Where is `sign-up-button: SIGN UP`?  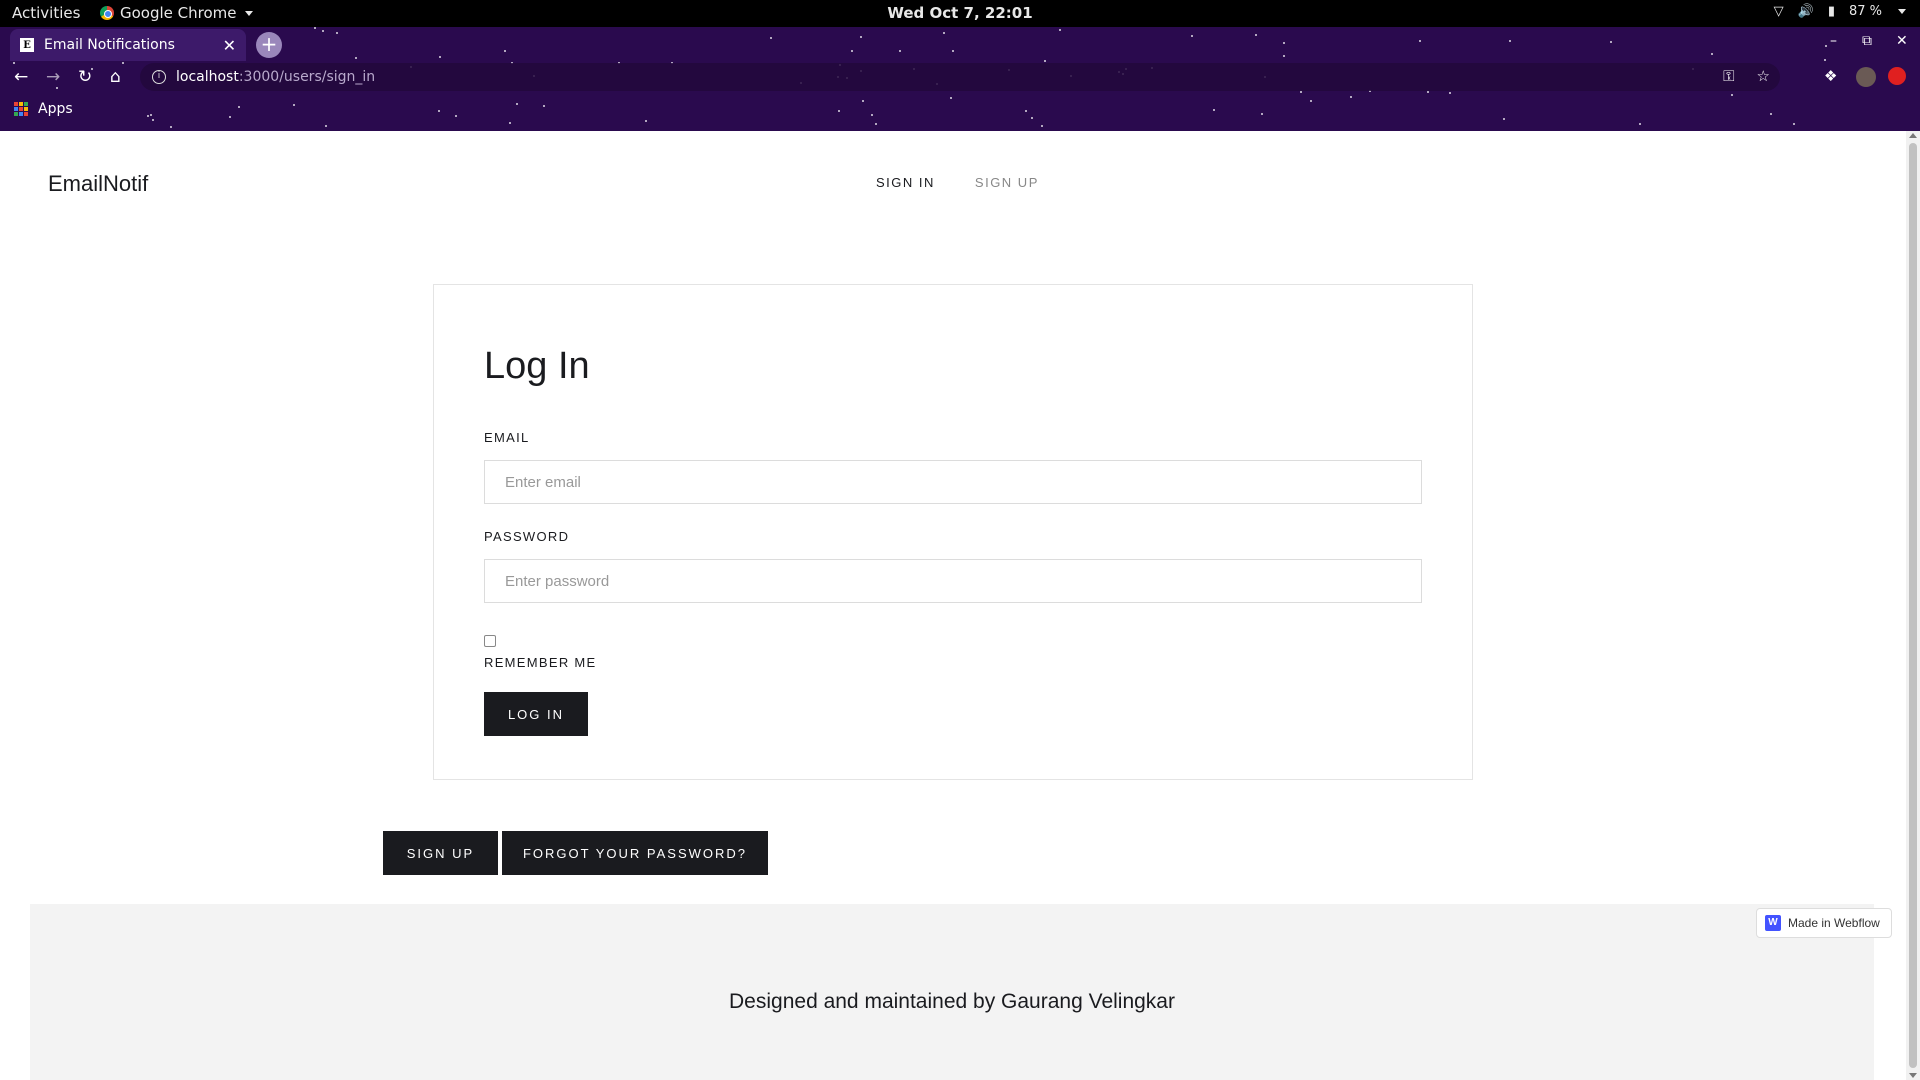 sign-up-button: SIGN UP is located at coordinates (440, 853).